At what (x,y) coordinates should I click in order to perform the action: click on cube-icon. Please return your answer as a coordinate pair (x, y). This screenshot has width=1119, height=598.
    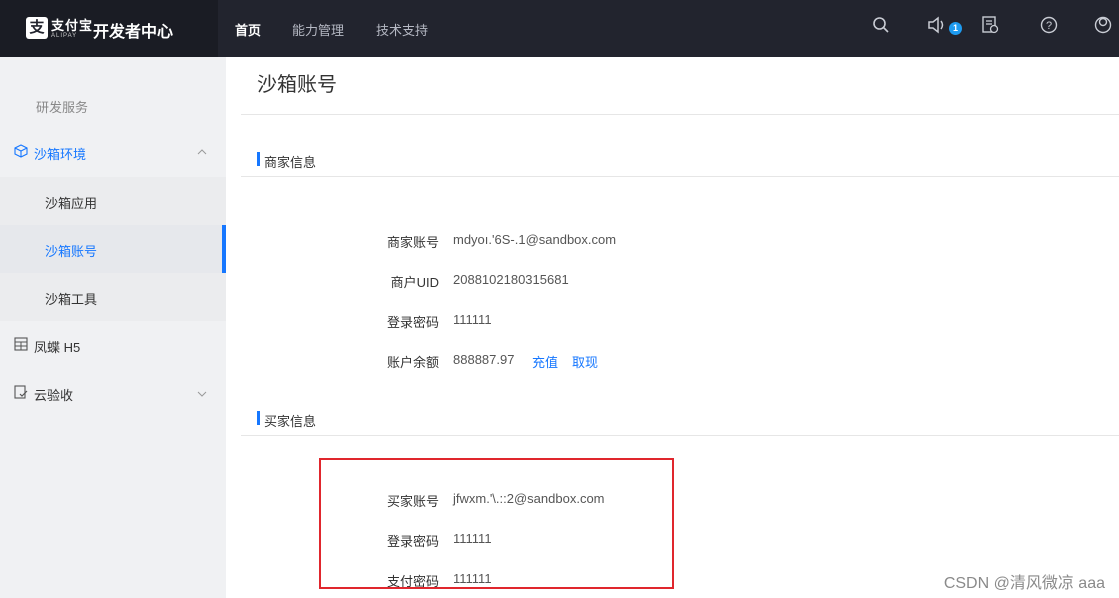
    Looking at the image, I should click on (21, 153).